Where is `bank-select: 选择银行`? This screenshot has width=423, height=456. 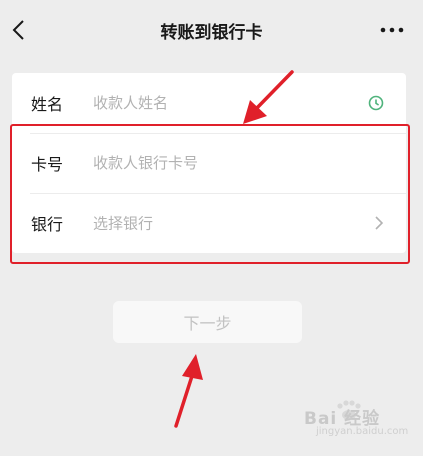 bank-select: 选择银行 is located at coordinates (218, 223).